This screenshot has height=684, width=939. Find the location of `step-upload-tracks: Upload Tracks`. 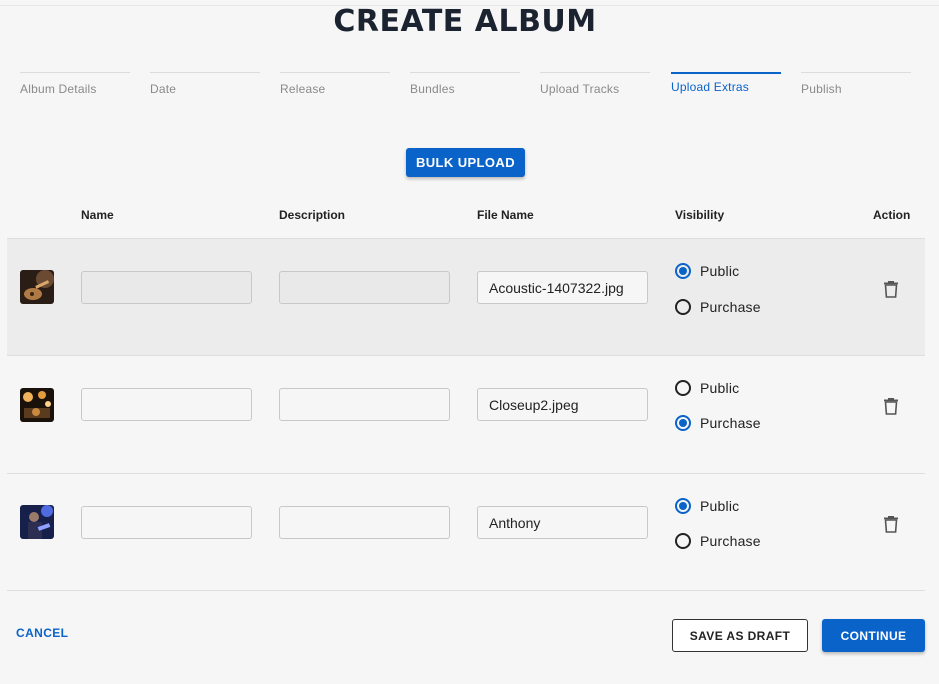

step-upload-tracks: Upload Tracks is located at coordinates (595, 84).